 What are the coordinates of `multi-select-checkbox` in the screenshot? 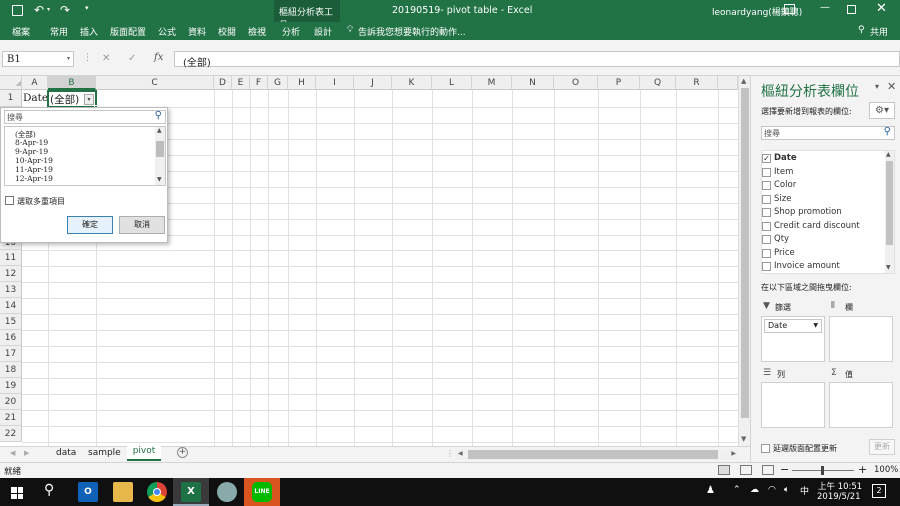 It's located at (9, 200).